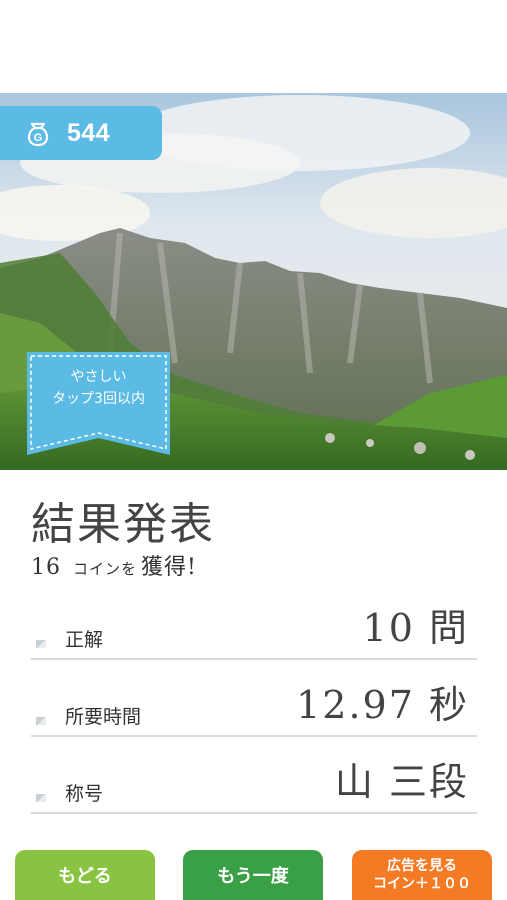  I want to click on ad-reward-label: コイン＋１００, so click(422, 884).